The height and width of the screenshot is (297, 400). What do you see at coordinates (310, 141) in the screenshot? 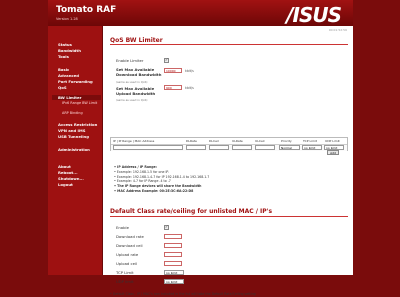
I see `col-tcp: TCP Limit` at bounding box center [310, 141].